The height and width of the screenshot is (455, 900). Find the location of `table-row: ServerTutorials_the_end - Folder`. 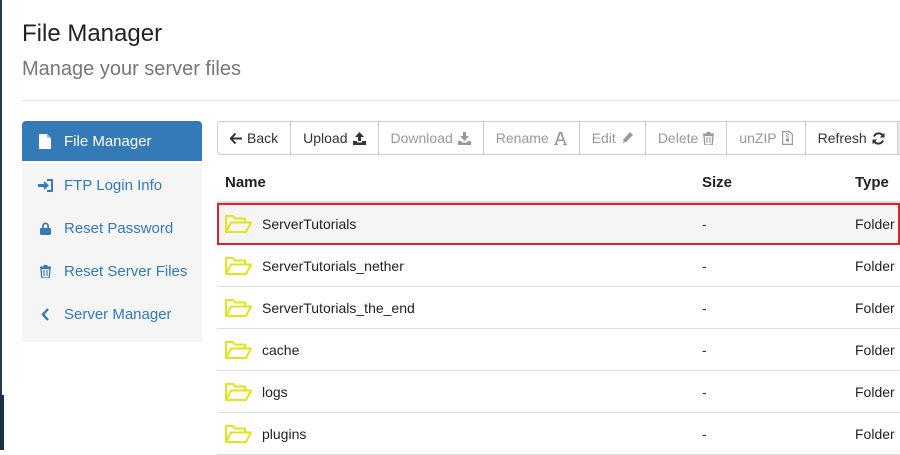

table-row: ServerTutorials_the_end - Folder is located at coordinates (558, 308).